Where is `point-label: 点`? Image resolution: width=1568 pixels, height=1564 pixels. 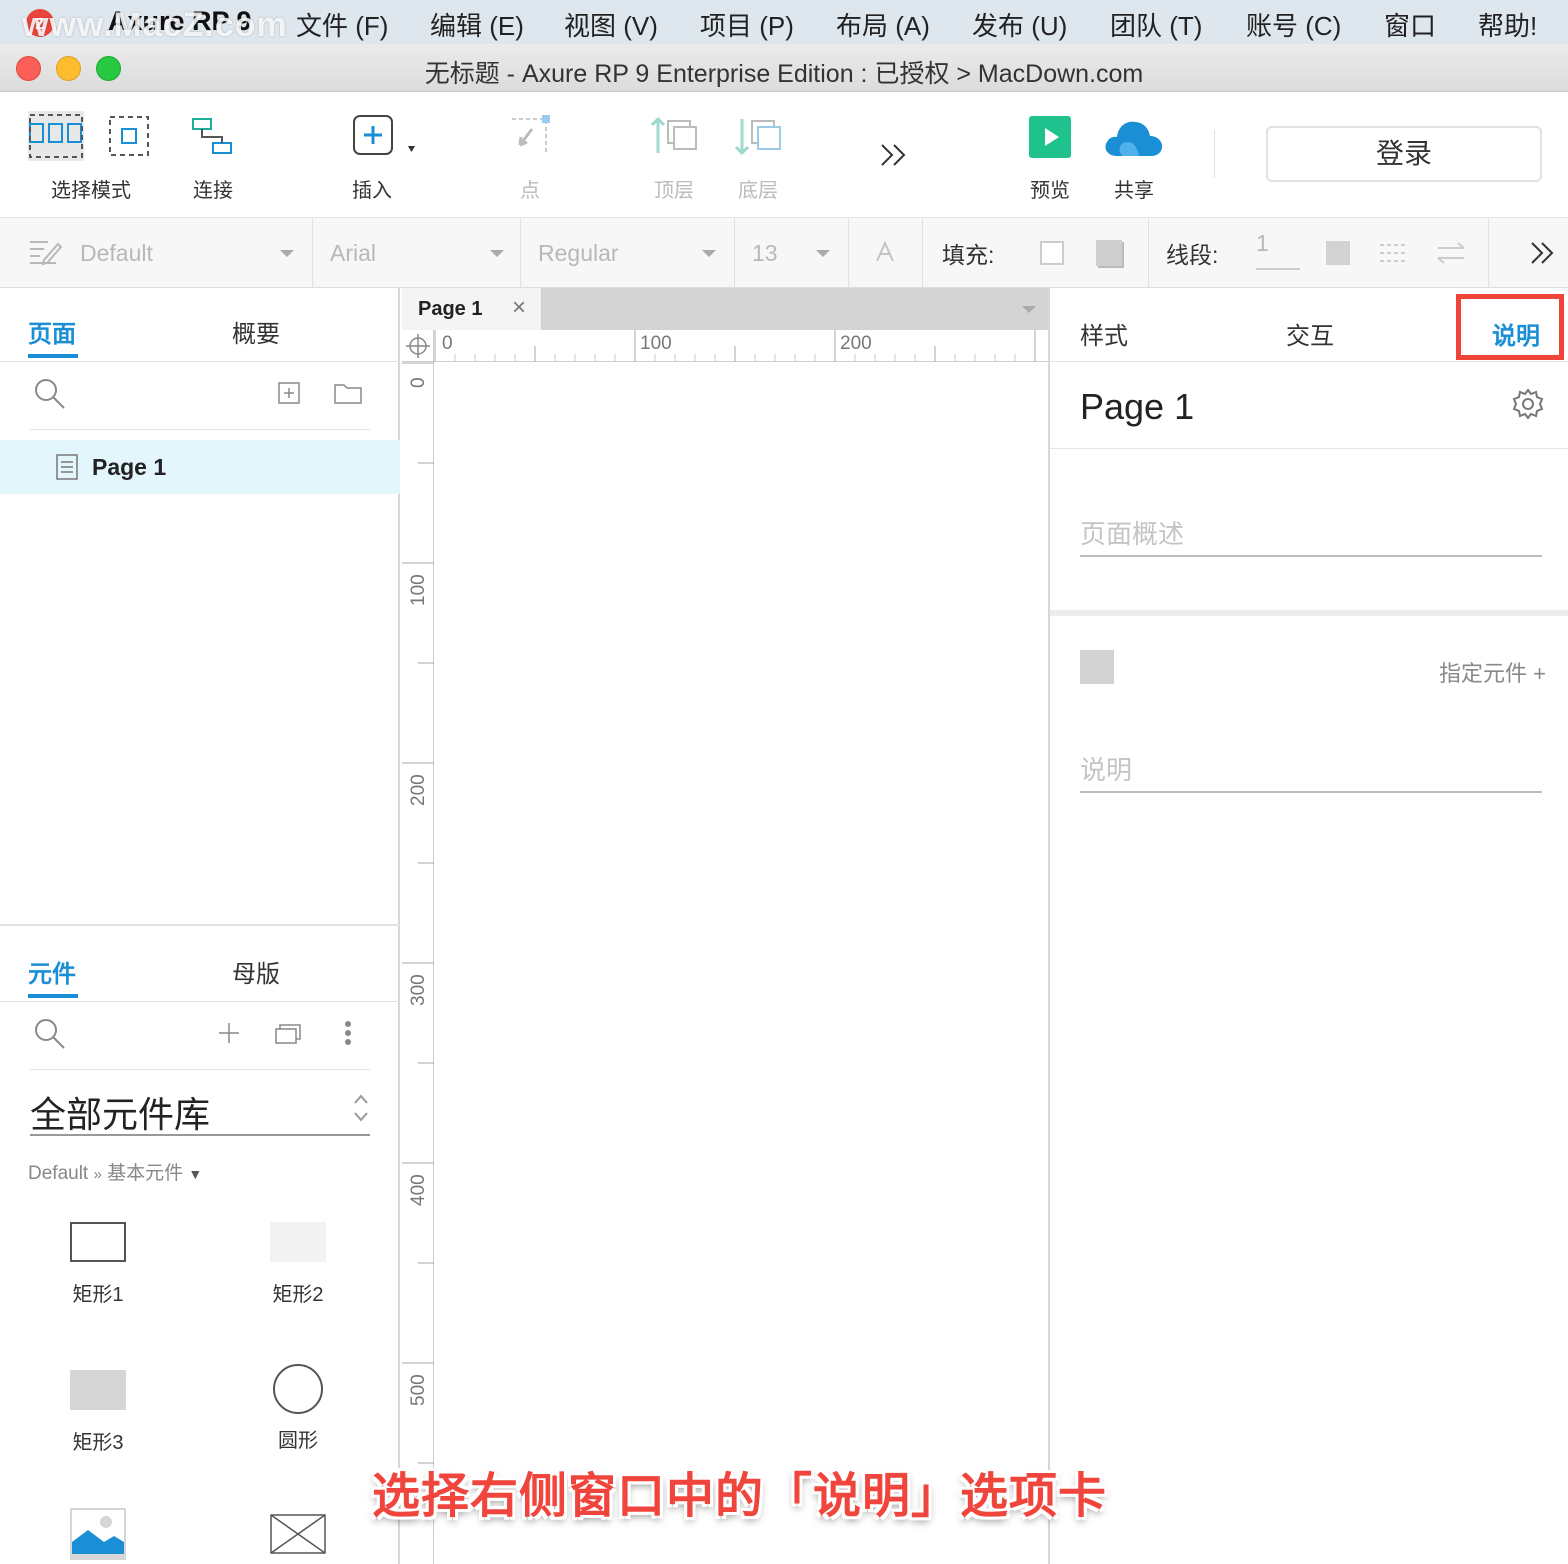 point-label: 点 is located at coordinates (530, 191).